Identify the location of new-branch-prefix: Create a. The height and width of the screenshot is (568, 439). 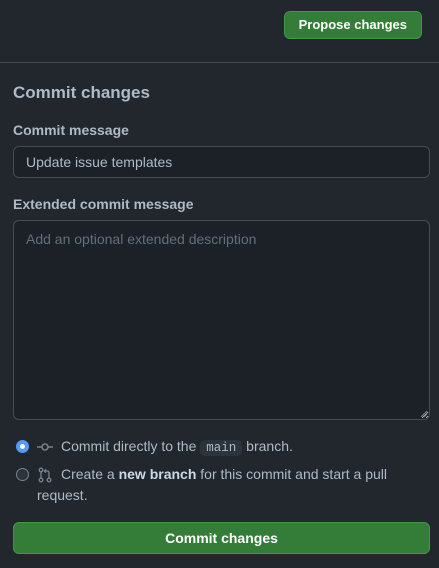
(88, 474).